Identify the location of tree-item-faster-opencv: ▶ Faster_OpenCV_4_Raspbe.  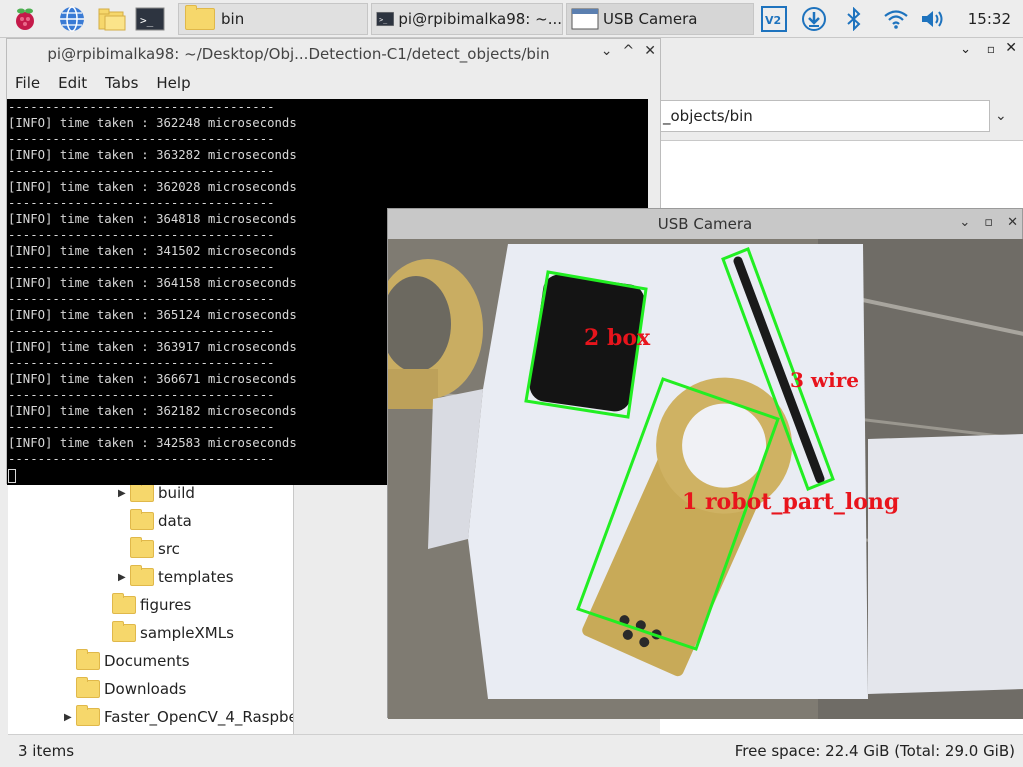
(178, 717).